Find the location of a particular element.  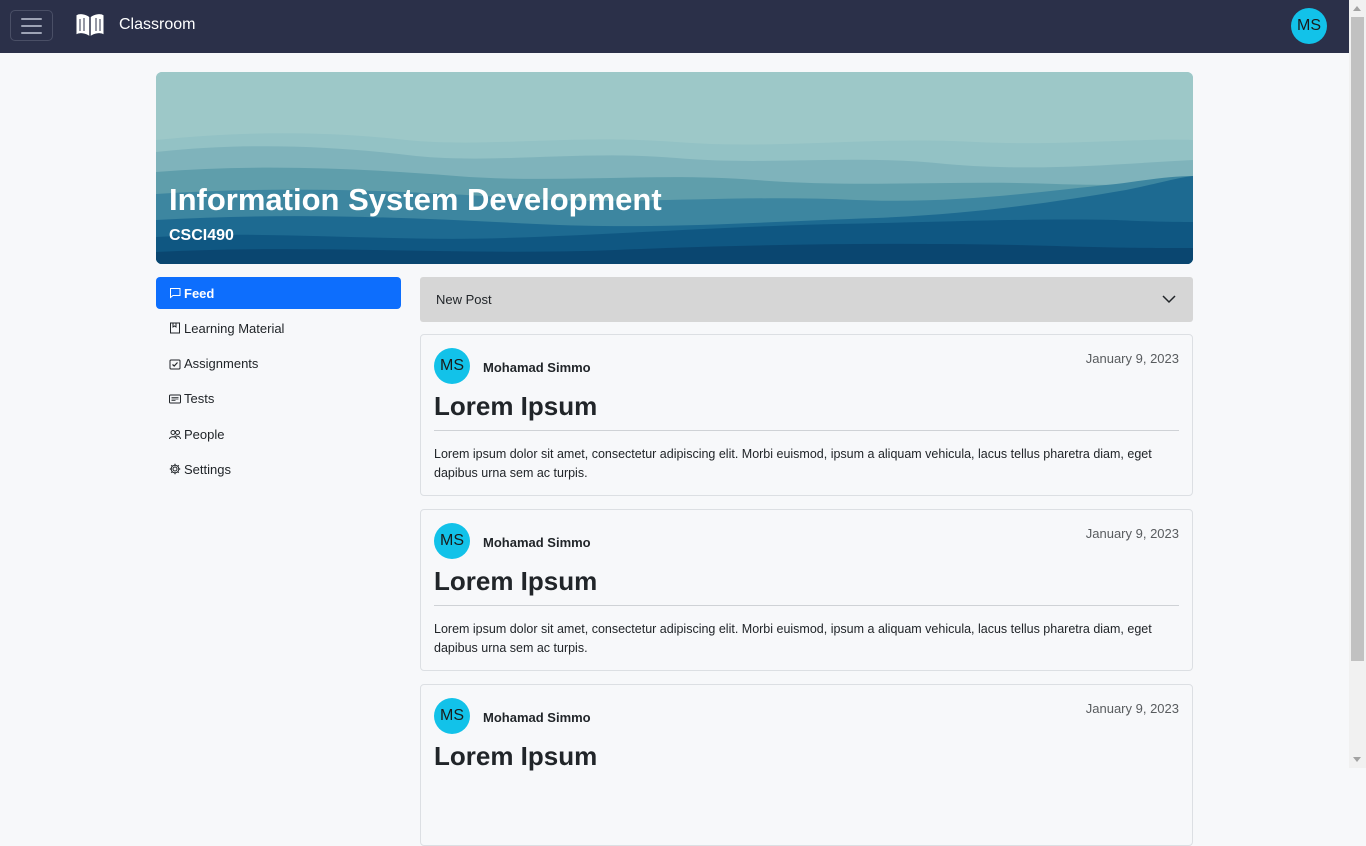

sidebar-item-feed: Feed is located at coordinates (278, 293).